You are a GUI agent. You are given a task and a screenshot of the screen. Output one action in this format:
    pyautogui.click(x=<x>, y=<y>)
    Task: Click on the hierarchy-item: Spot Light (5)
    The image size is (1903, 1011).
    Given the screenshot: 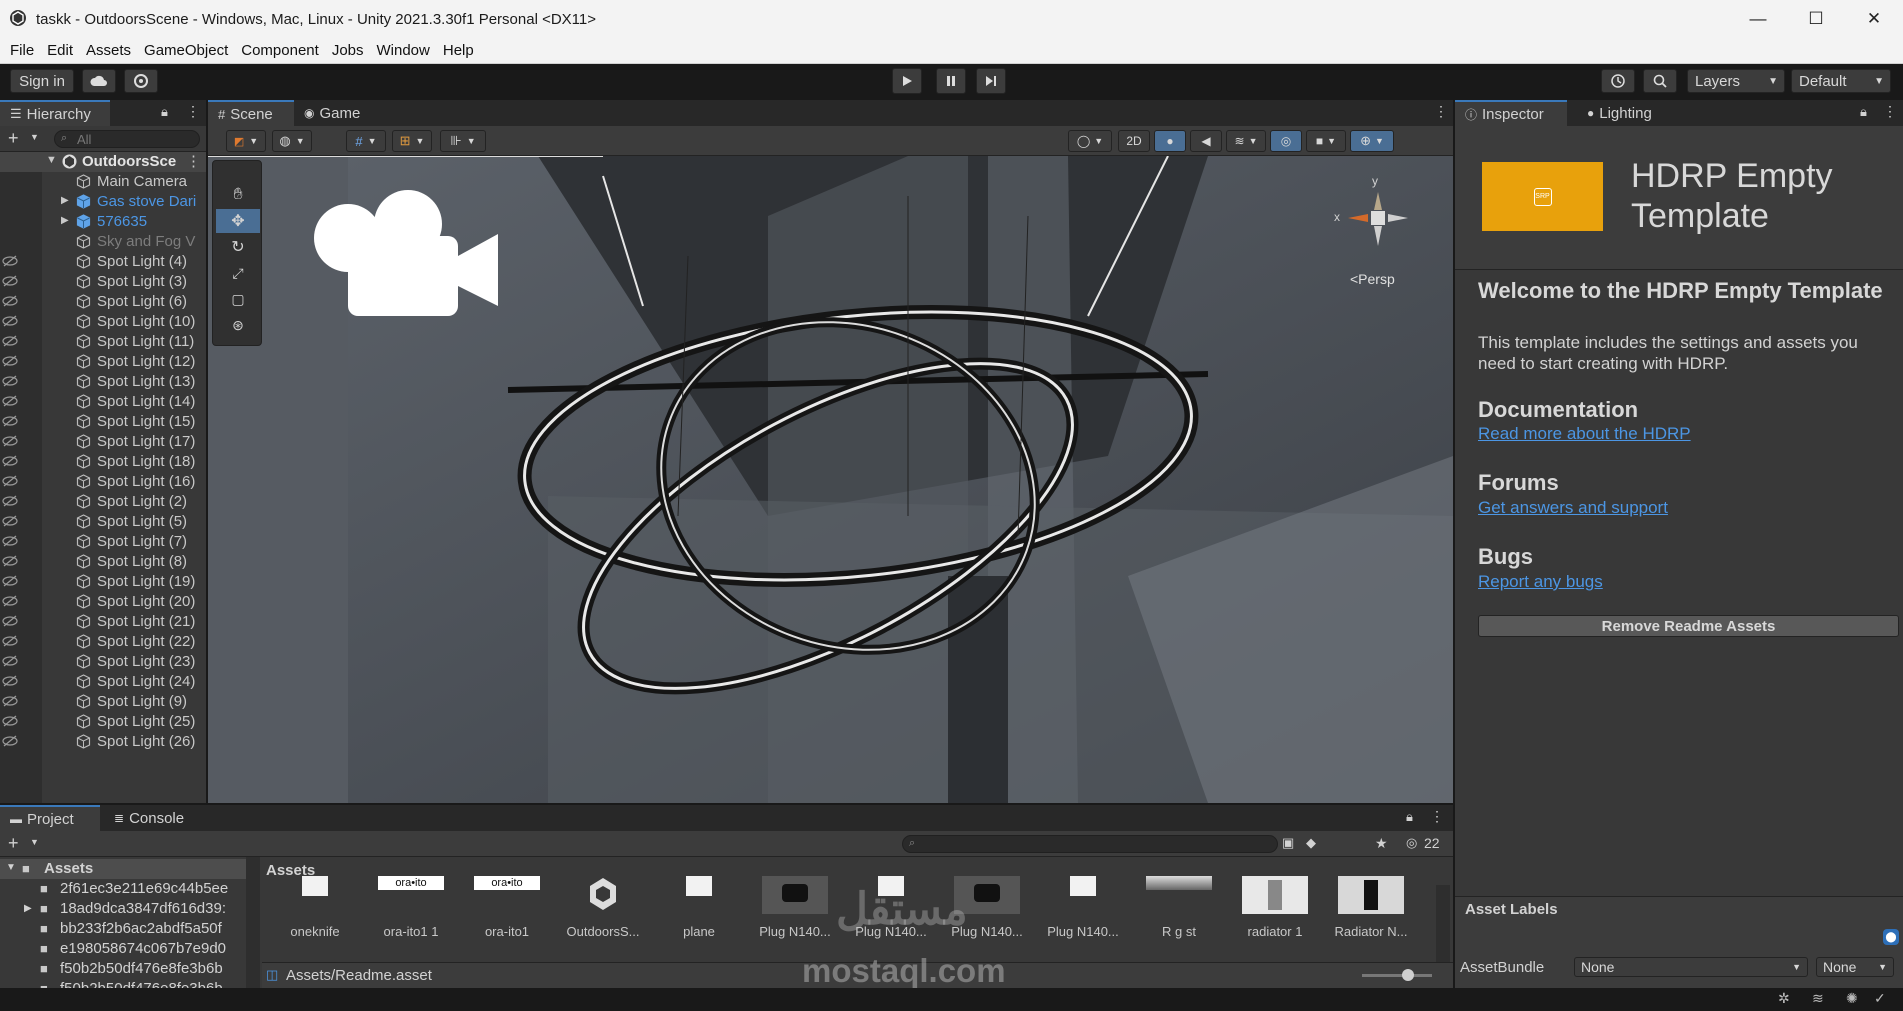 What is the action you would take?
    pyautogui.click(x=103, y=522)
    